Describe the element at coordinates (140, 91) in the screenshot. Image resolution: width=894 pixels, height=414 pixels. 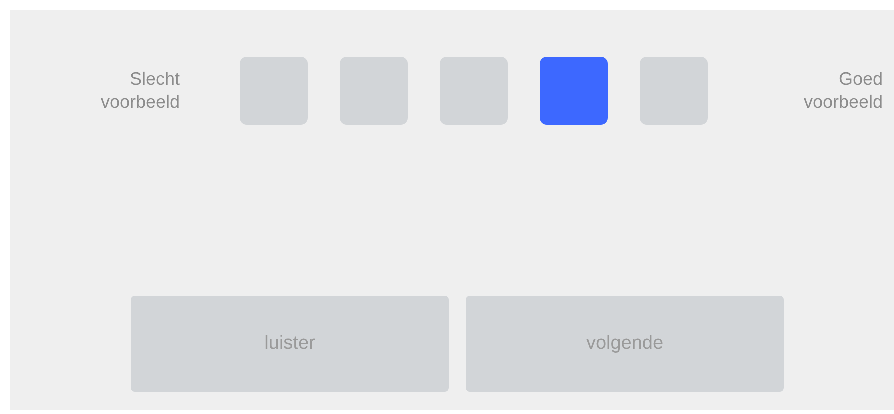
I see `scale-low-label: Slecht voorbeeld` at that location.